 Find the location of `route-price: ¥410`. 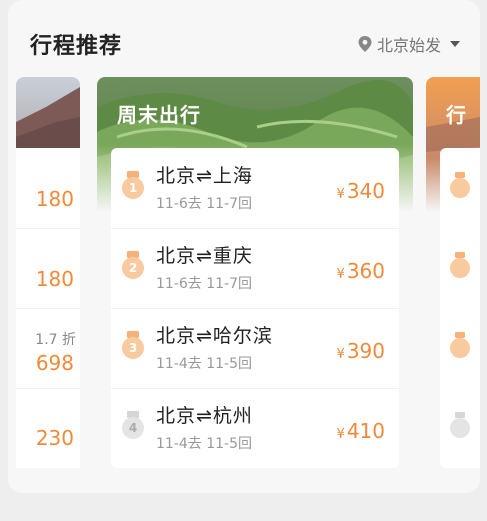

route-price: ¥410 is located at coordinates (360, 431).